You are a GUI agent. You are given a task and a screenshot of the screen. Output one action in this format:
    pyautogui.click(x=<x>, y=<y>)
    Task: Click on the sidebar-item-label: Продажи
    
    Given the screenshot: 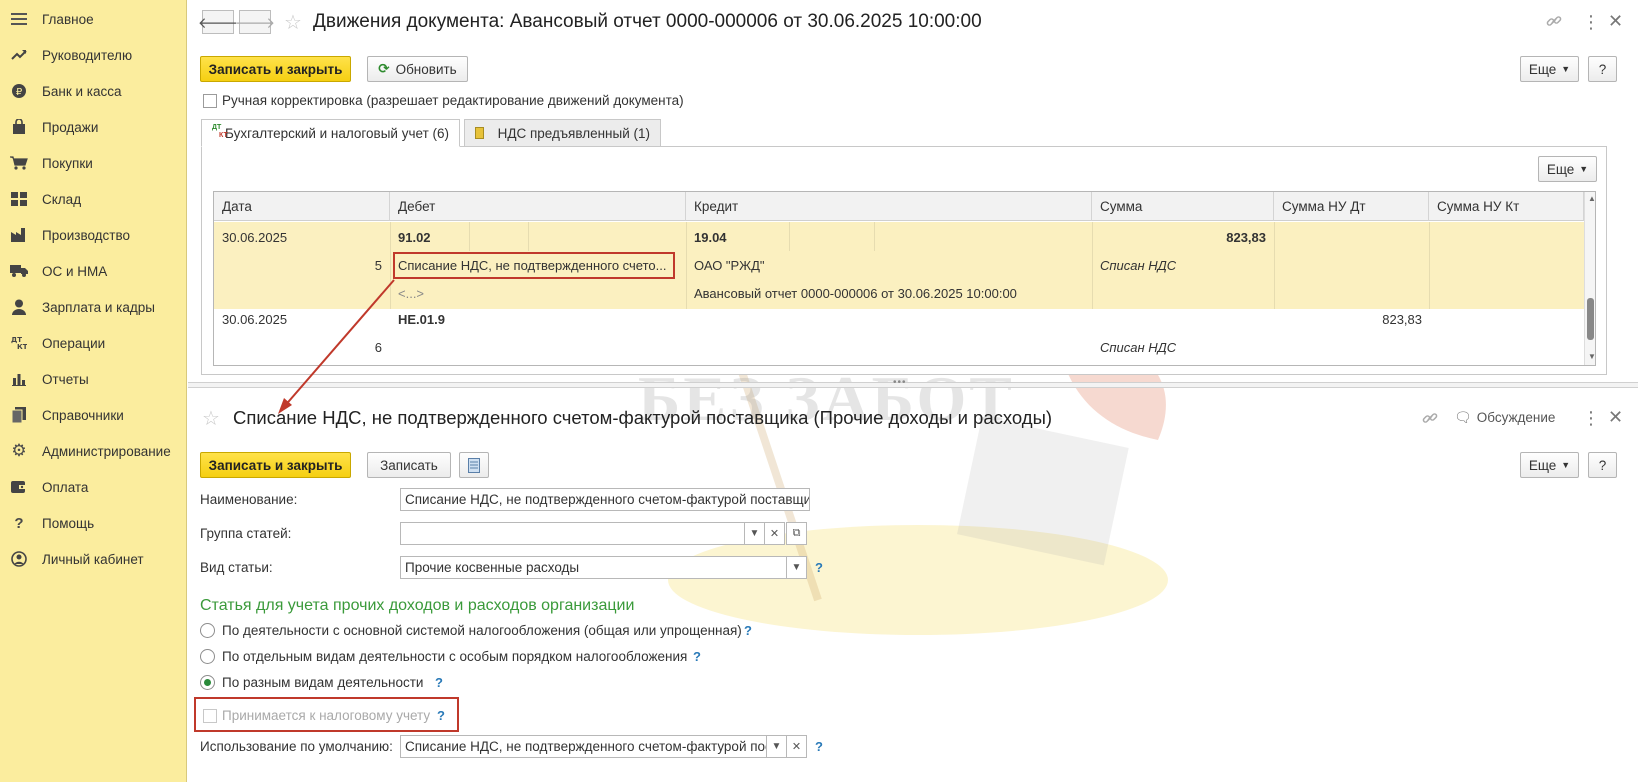 What is the action you would take?
    pyautogui.click(x=70, y=127)
    